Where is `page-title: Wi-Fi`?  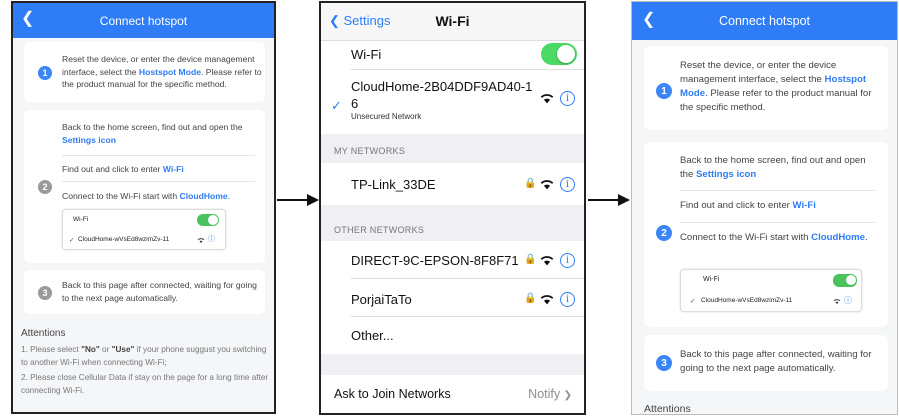
page-title: Wi-Fi is located at coordinates (452, 21).